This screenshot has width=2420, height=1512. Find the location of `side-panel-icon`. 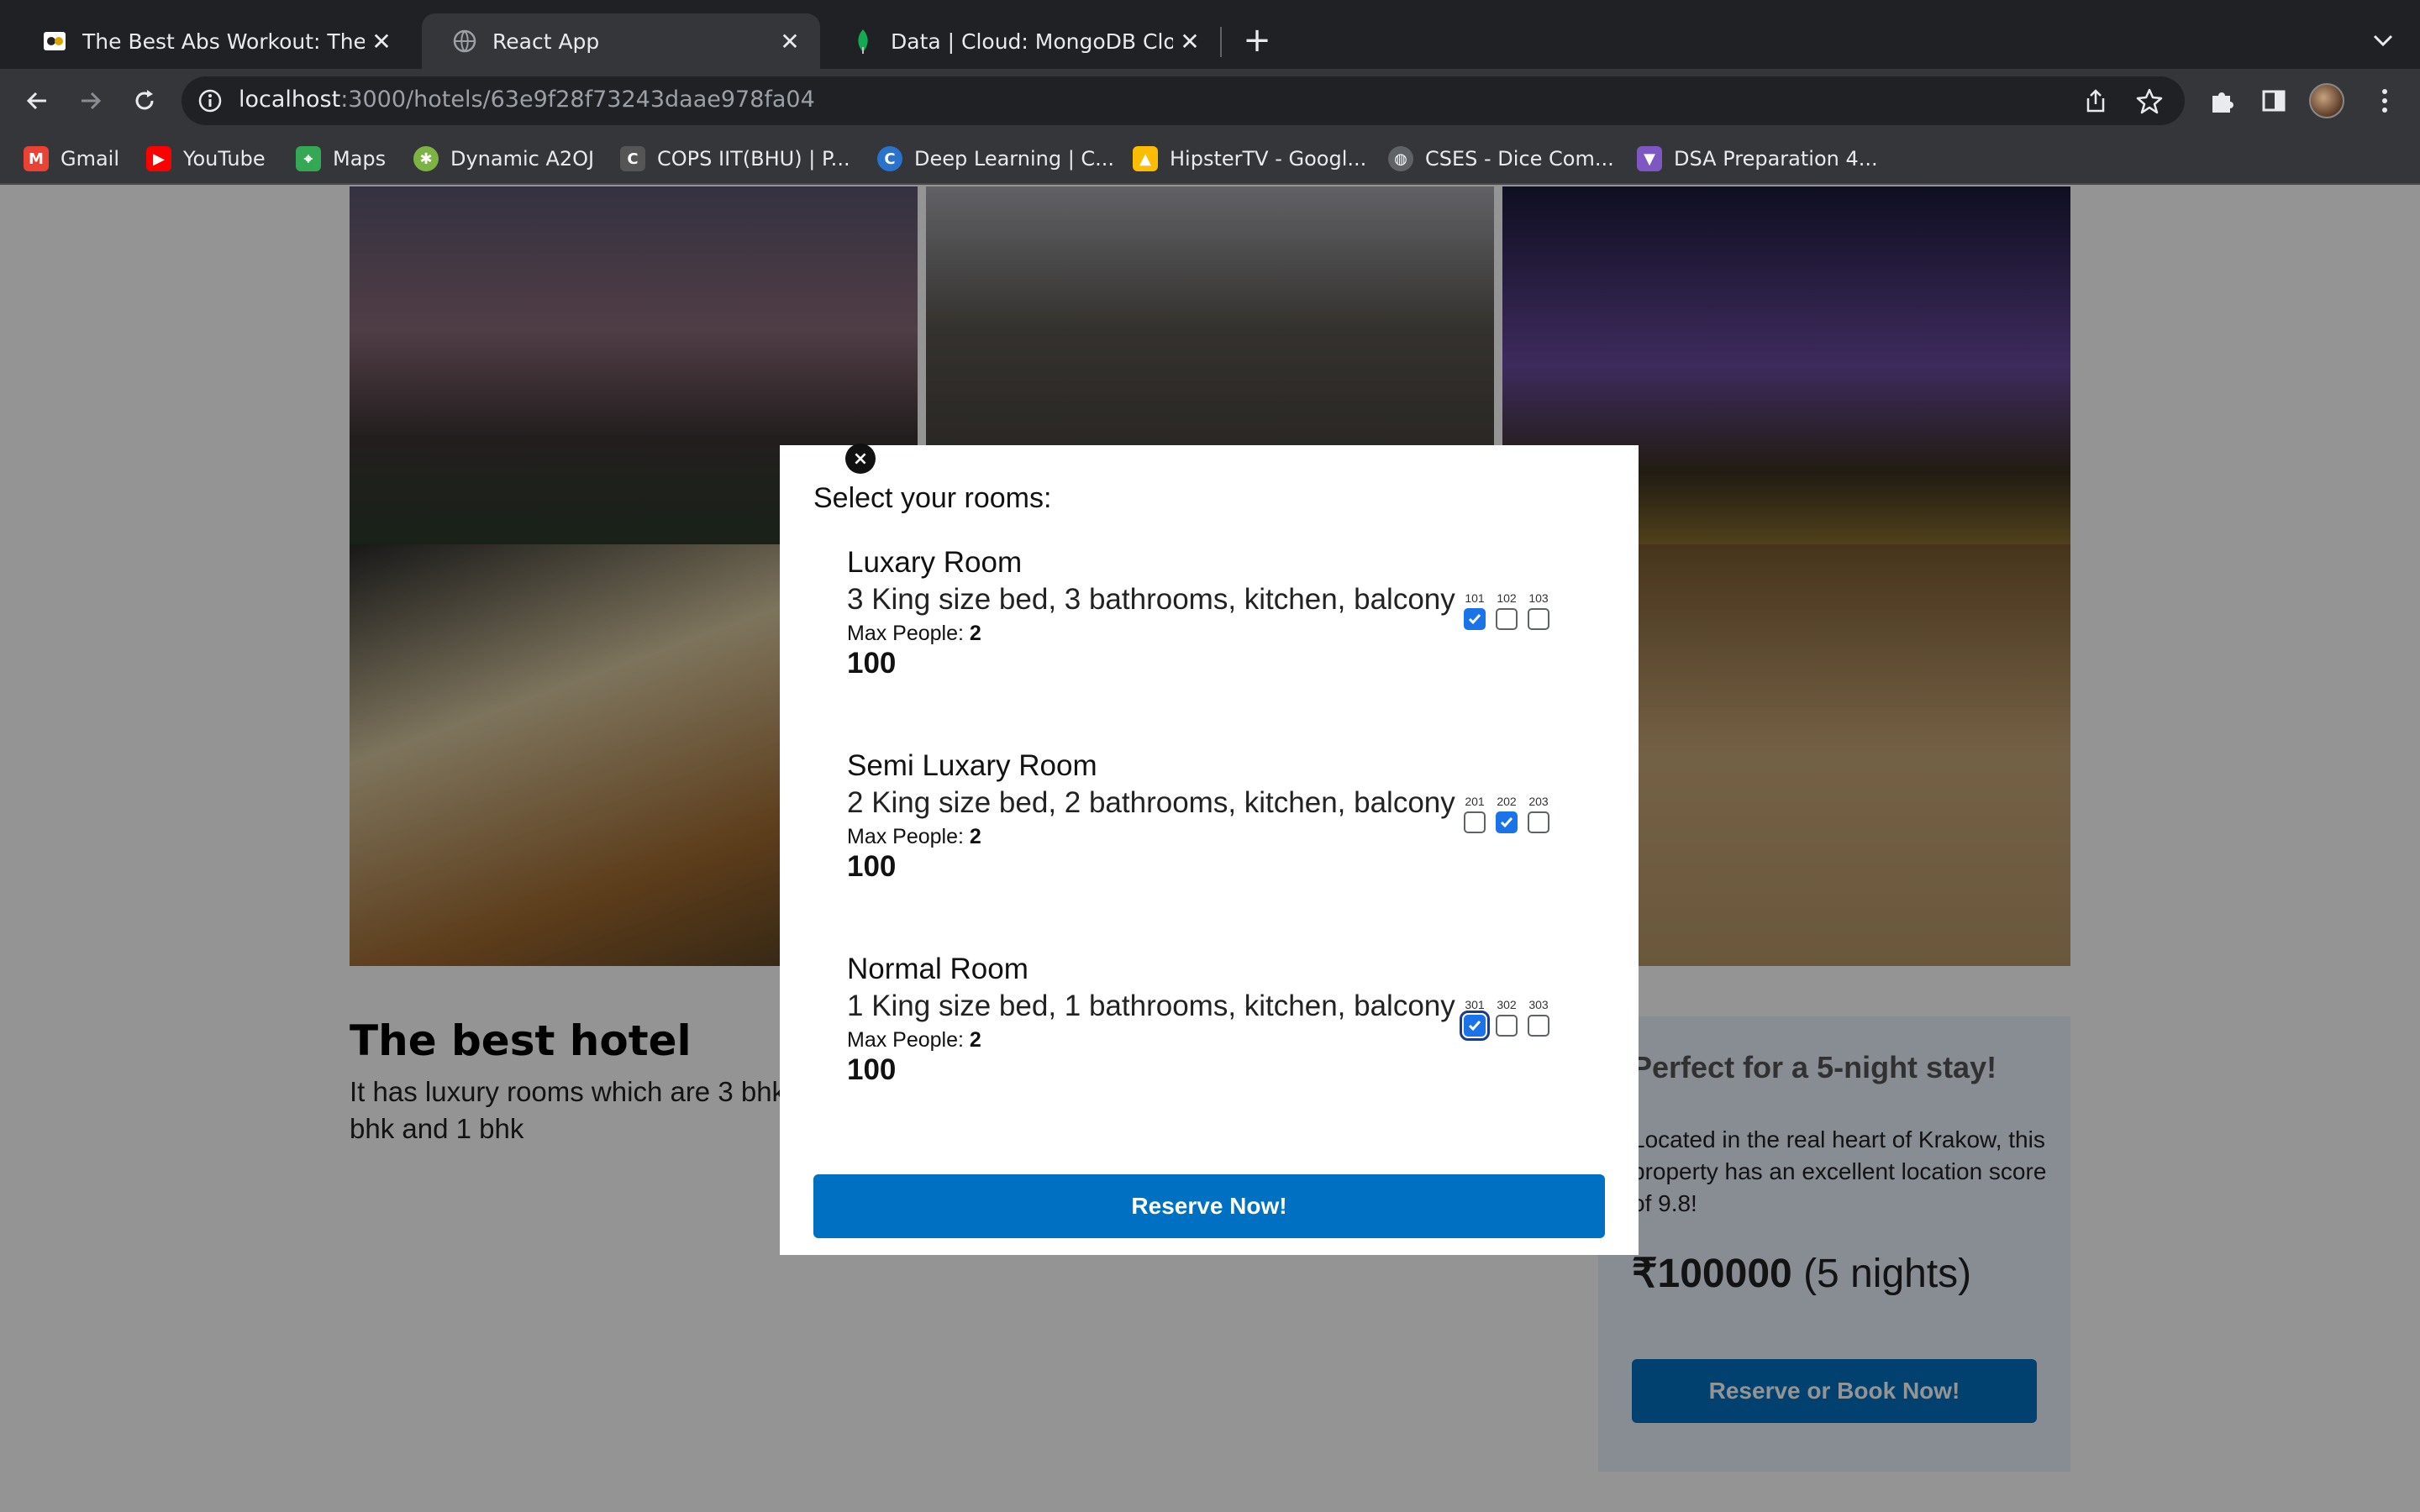

side-panel-icon is located at coordinates (2274, 101).